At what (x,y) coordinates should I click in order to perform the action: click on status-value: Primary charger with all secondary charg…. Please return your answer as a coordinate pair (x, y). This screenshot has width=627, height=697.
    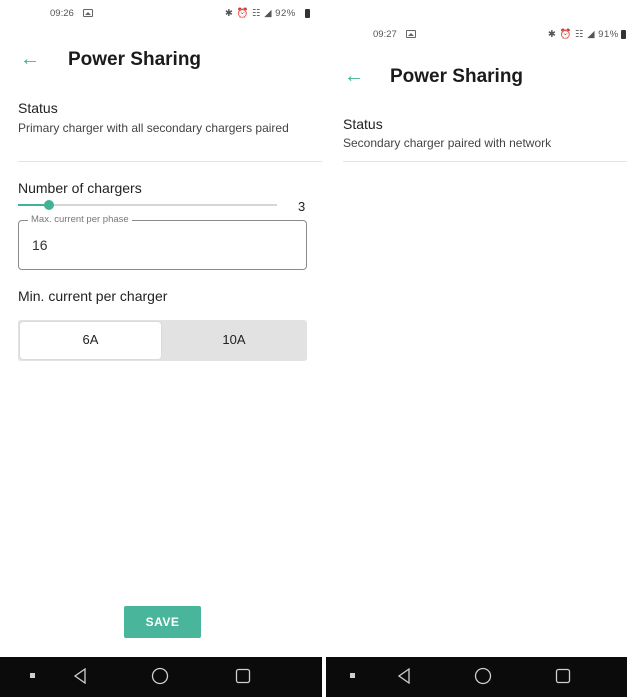
    Looking at the image, I should click on (153, 128).